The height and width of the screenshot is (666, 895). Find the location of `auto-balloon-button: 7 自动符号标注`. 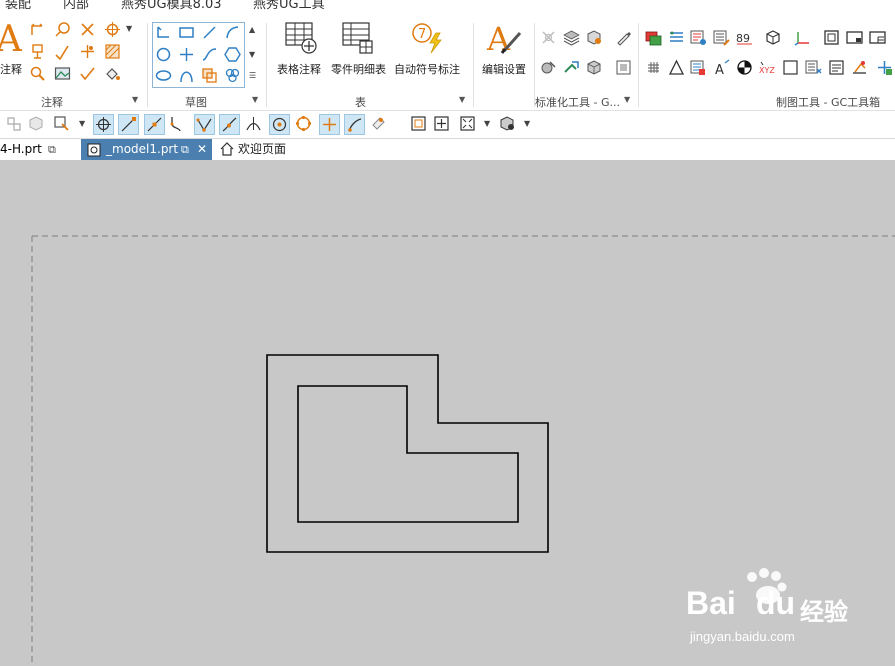

auto-balloon-button: 7 自动符号标注 is located at coordinates (429, 51).